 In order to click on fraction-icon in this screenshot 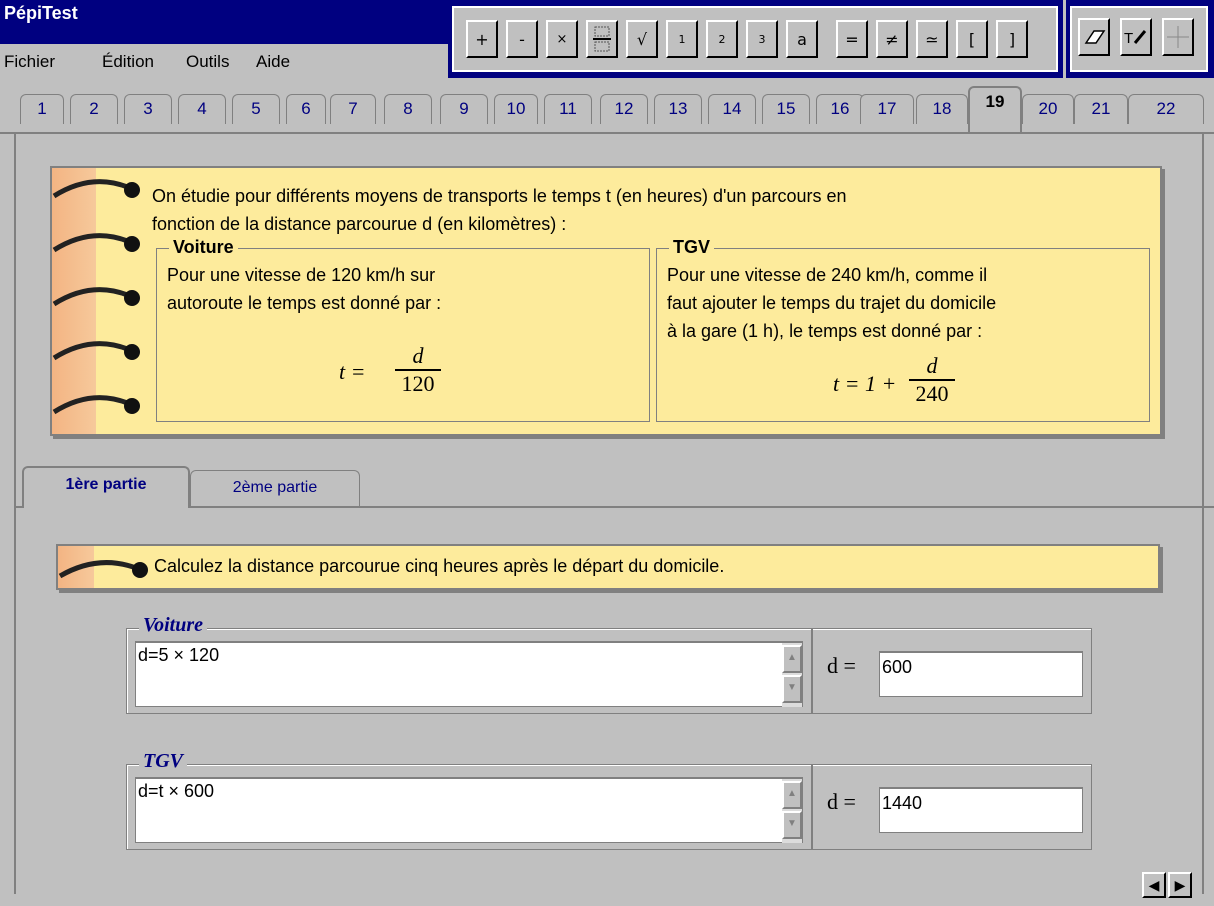, I will do `click(602, 39)`.